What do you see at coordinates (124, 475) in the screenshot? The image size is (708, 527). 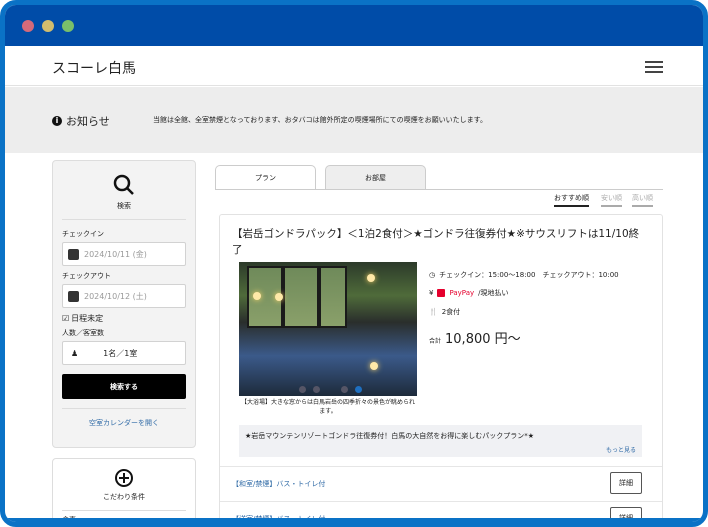 I see `plus-circle-icon` at bounding box center [124, 475].